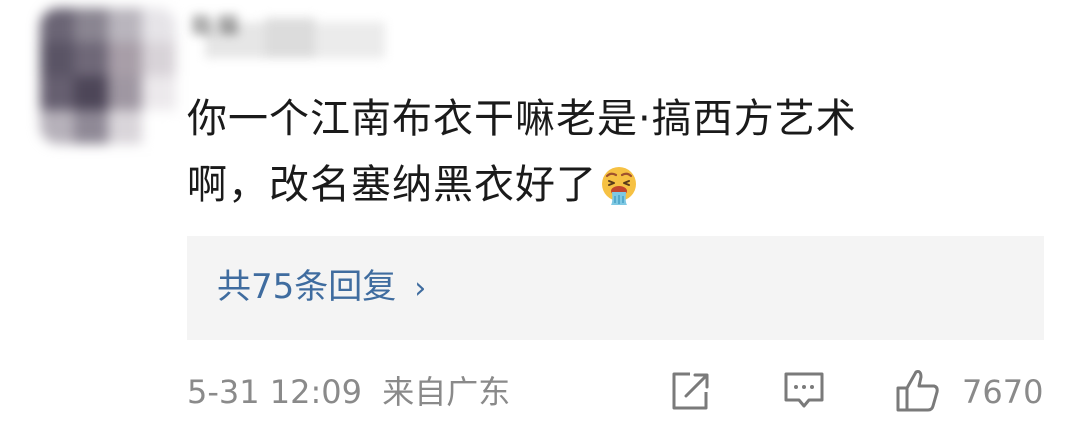 The image size is (1080, 434). Describe the element at coordinates (1003, 392) in the screenshot. I see `like-count: 7670` at that location.